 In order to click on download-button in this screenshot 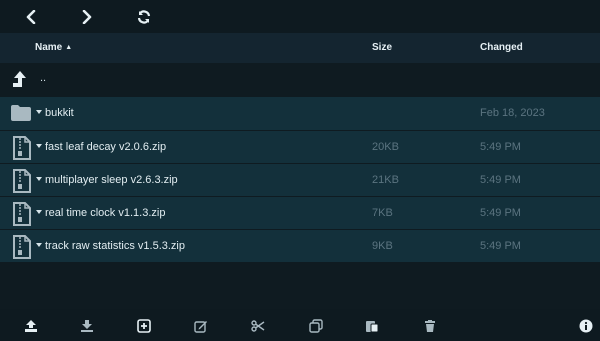, I will do `click(87, 326)`.